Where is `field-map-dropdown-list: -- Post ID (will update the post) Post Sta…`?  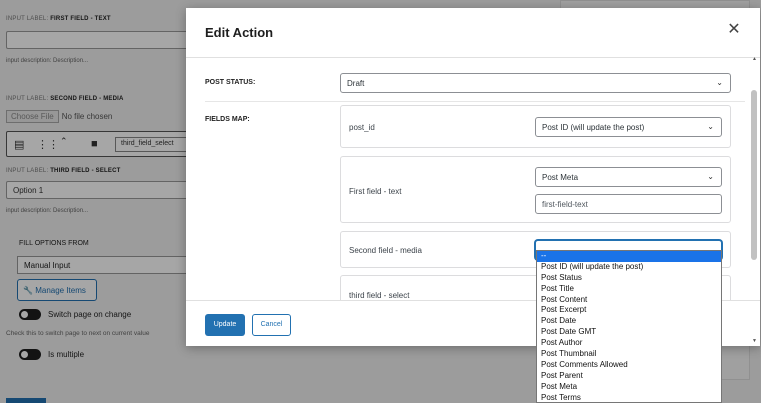
field-map-dropdown-list: -- Post ID (will update the post) Post Sta… is located at coordinates (629, 326).